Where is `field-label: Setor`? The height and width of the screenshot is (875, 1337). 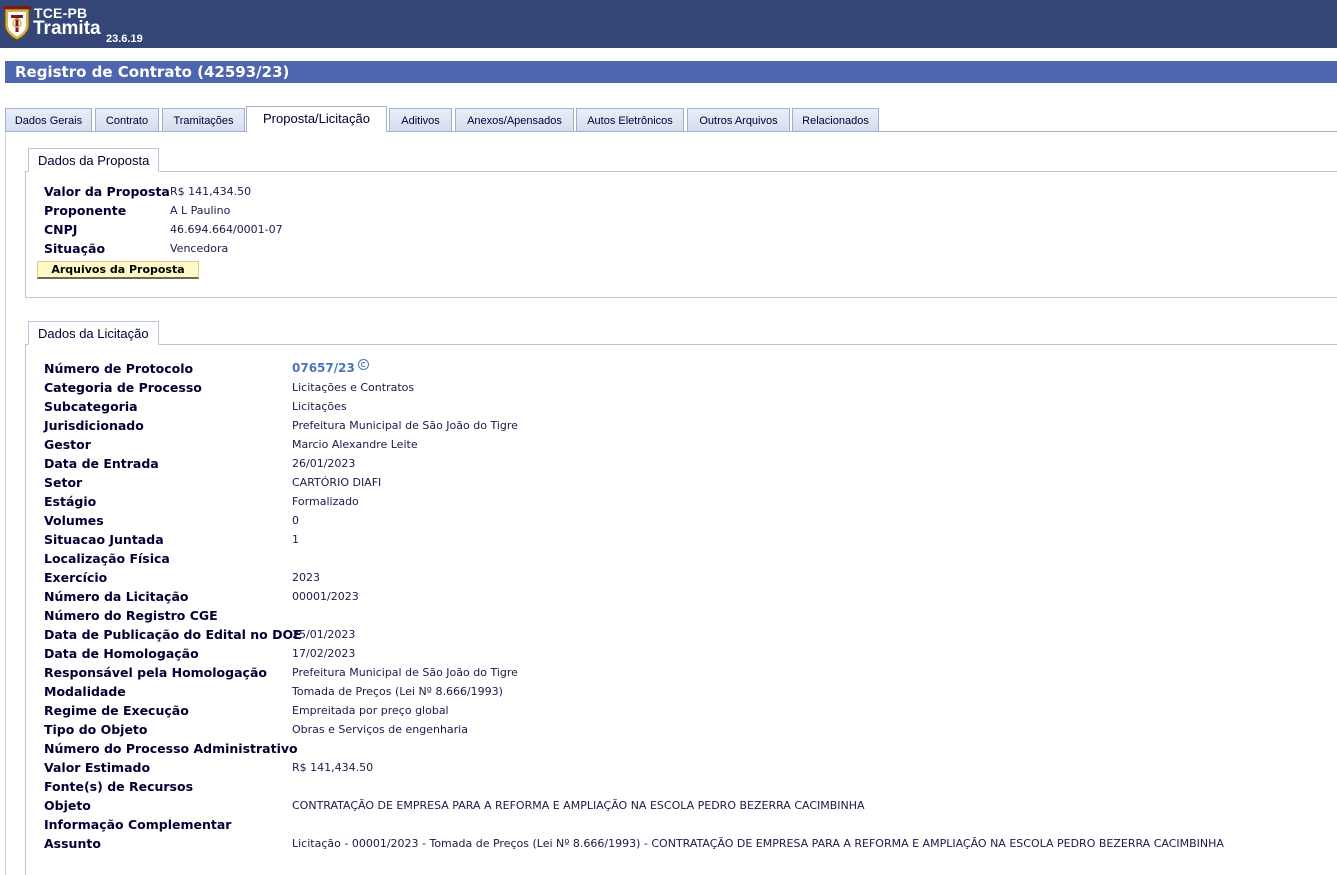 field-label: Setor is located at coordinates (63, 482).